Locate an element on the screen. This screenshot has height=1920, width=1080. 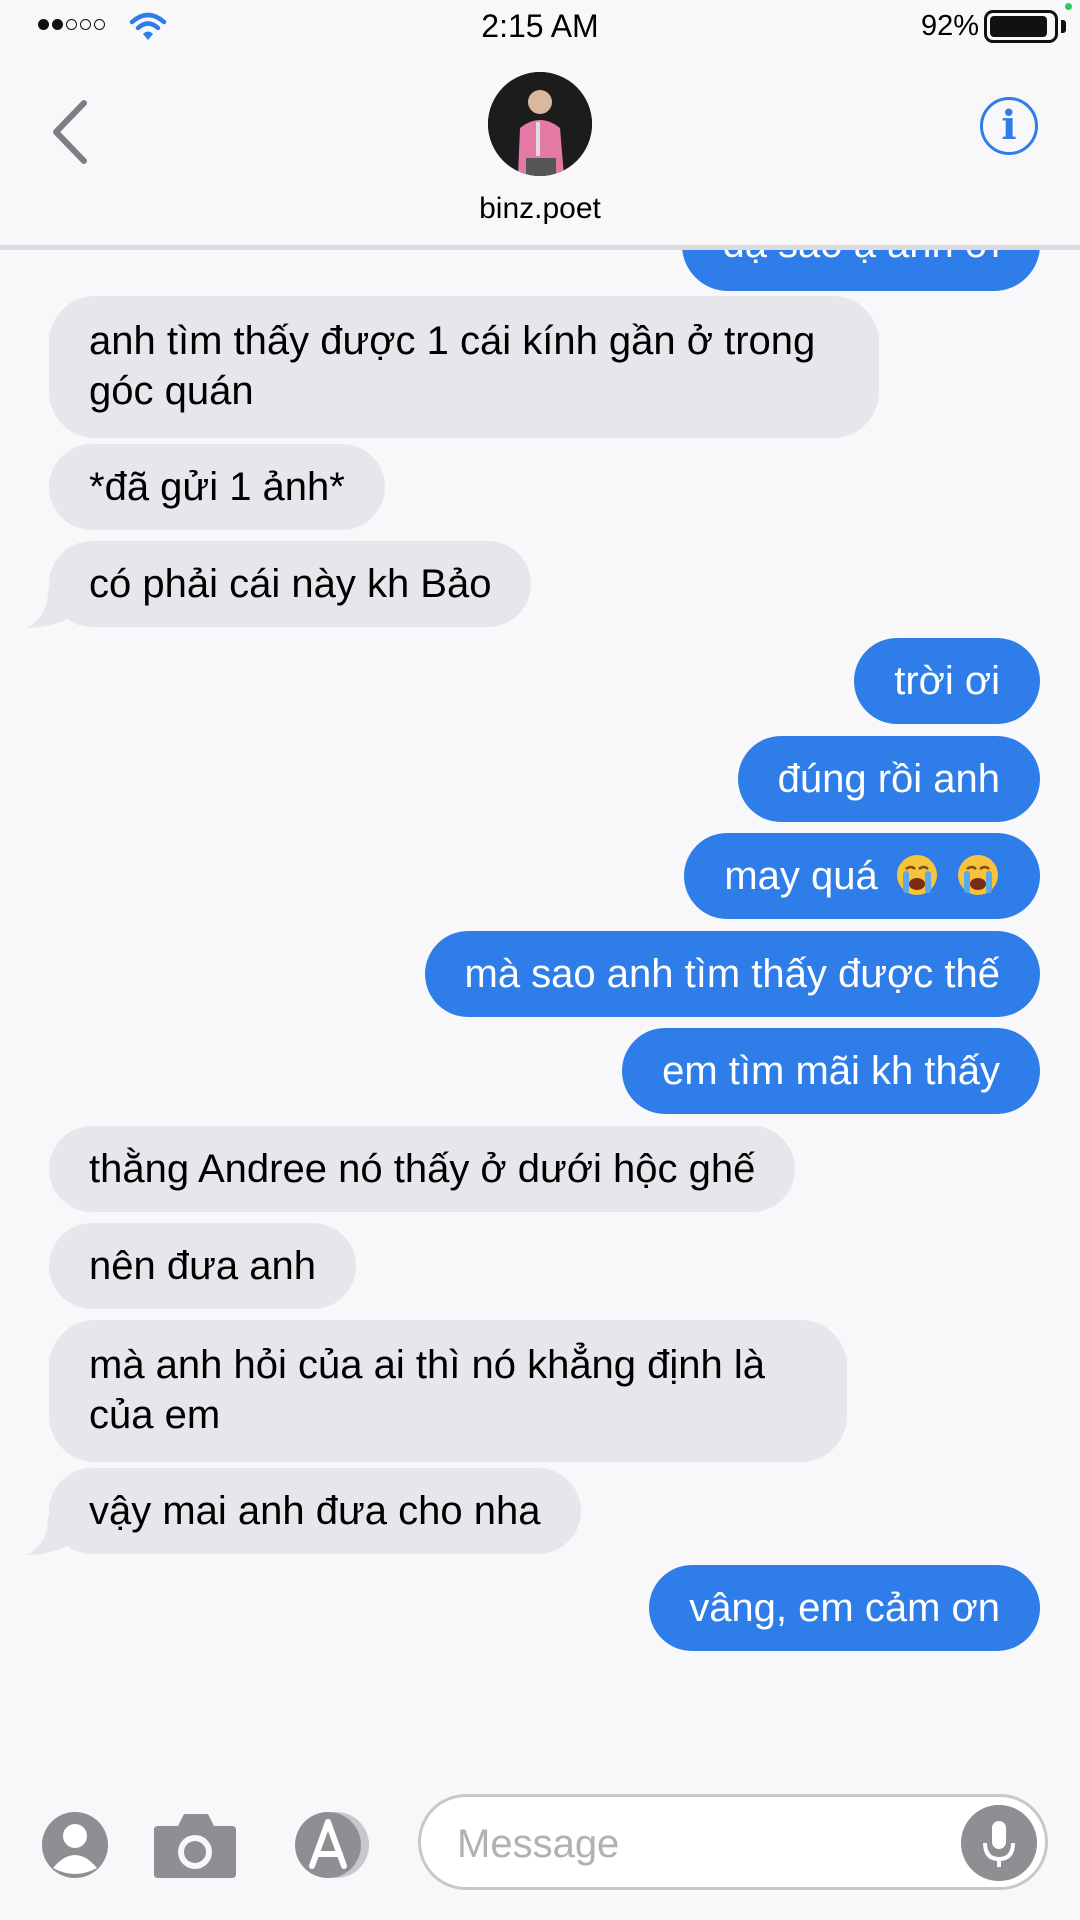
message-text: mà sao anh tìm thấy được thế is located at coordinates (732, 974).